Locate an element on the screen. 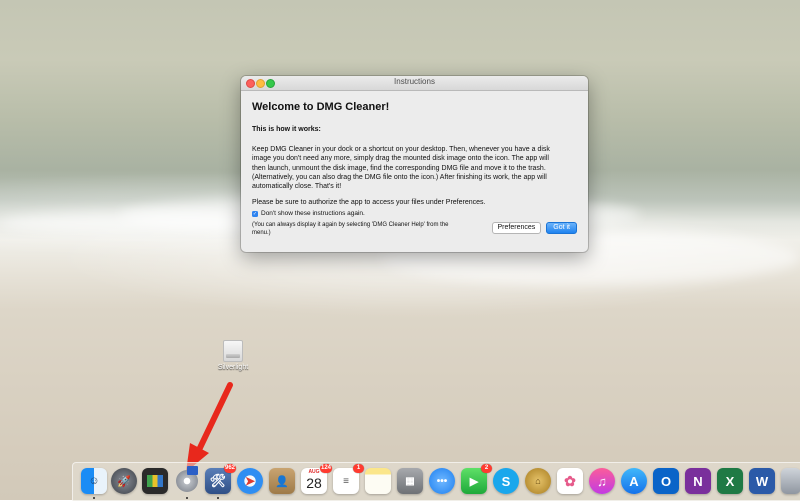  more-app-icon is located at coordinates (790, 481).